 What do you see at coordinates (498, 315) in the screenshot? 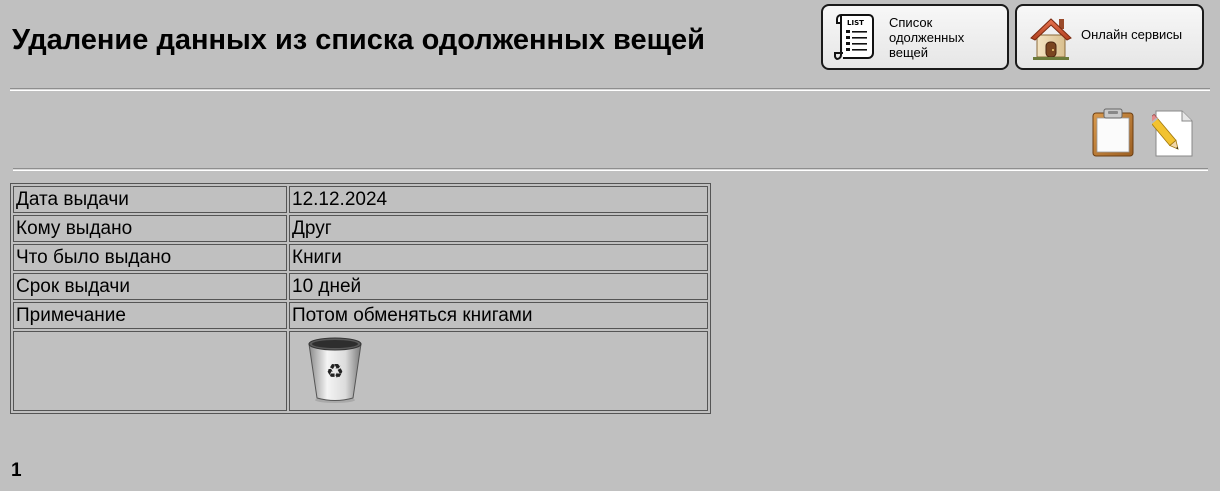
I see `note-value: Потом обменяться книгами` at bounding box center [498, 315].